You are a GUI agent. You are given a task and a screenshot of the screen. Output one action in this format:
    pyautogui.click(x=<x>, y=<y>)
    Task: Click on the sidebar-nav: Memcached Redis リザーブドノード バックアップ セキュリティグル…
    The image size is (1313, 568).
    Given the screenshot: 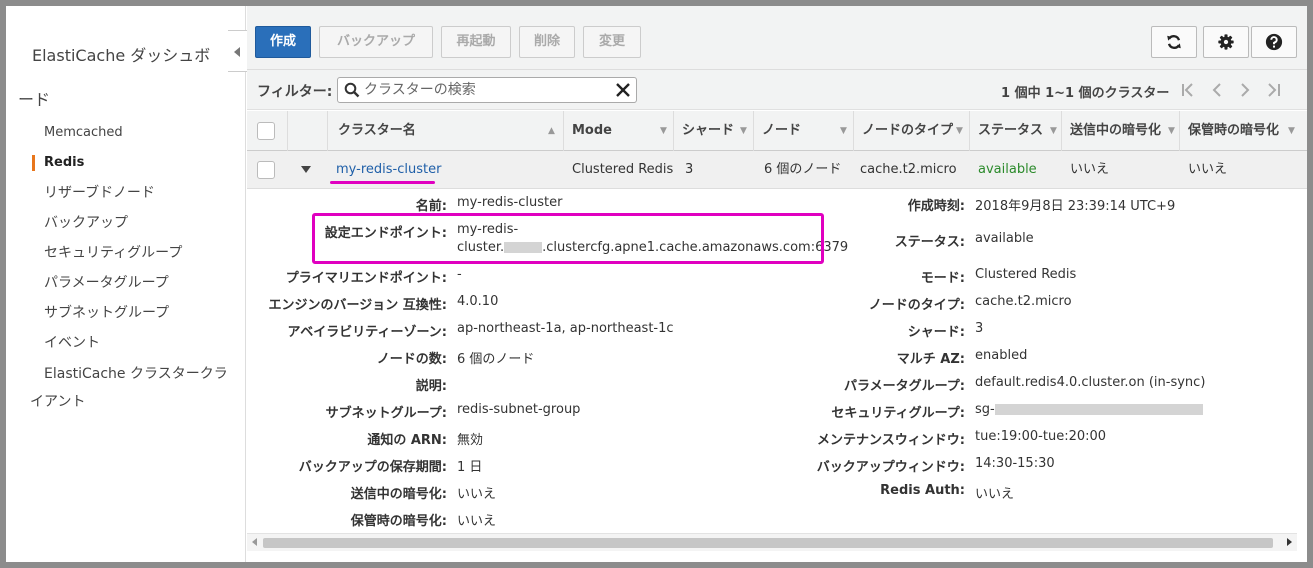 What is the action you would take?
    pyautogui.click(x=121, y=267)
    